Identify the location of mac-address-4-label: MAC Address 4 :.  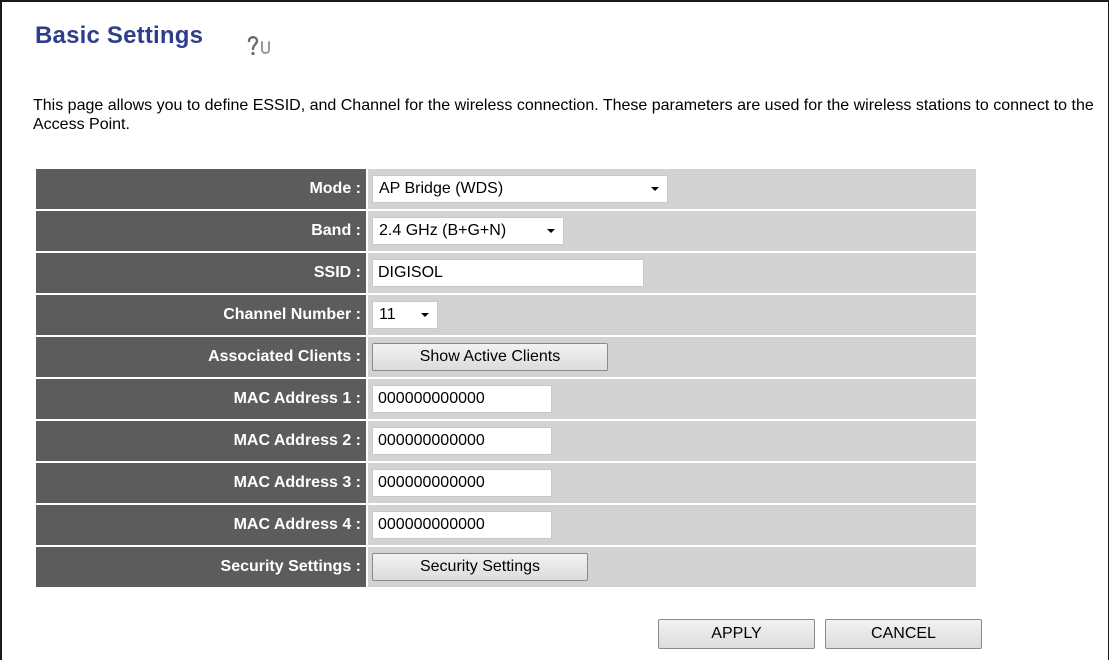
(201, 525).